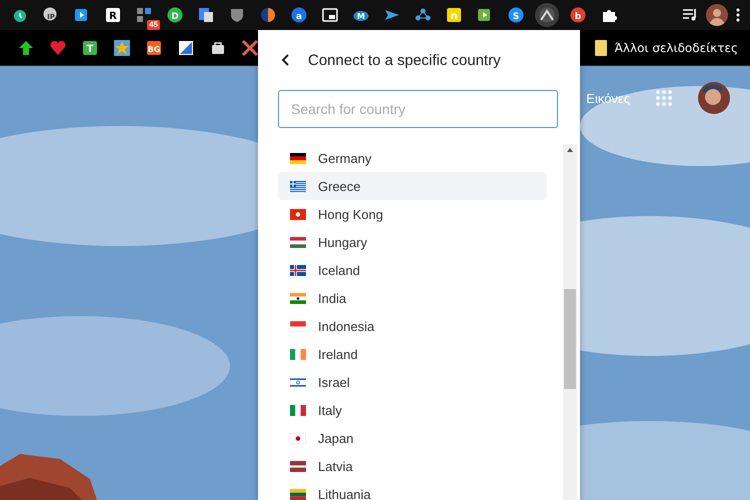 The height and width of the screenshot is (500, 750). What do you see at coordinates (412, 158) in the screenshot?
I see `country-item: Germany` at bounding box center [412, 158].